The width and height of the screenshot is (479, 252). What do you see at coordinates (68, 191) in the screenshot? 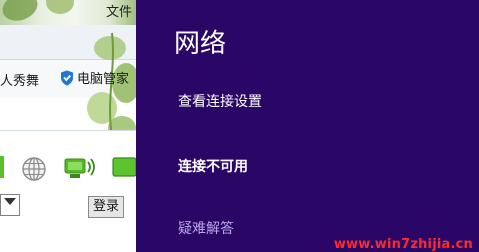
I see `browser-content` at bounding box center [68, 191].